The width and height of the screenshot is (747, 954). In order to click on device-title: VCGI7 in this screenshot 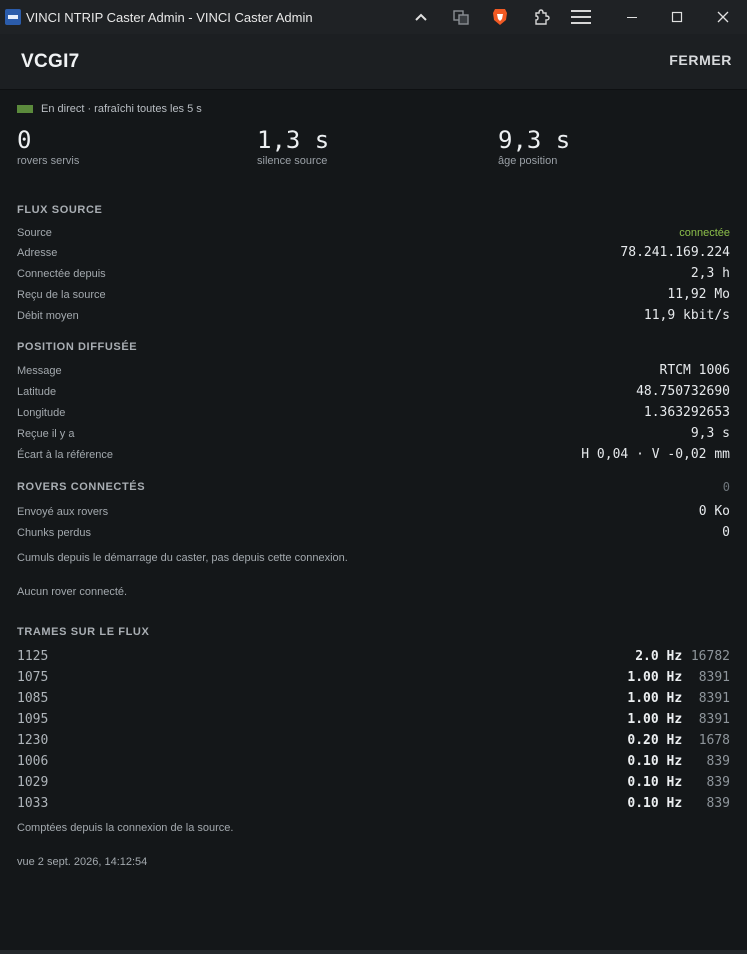, I will do `click(50, 61)`.